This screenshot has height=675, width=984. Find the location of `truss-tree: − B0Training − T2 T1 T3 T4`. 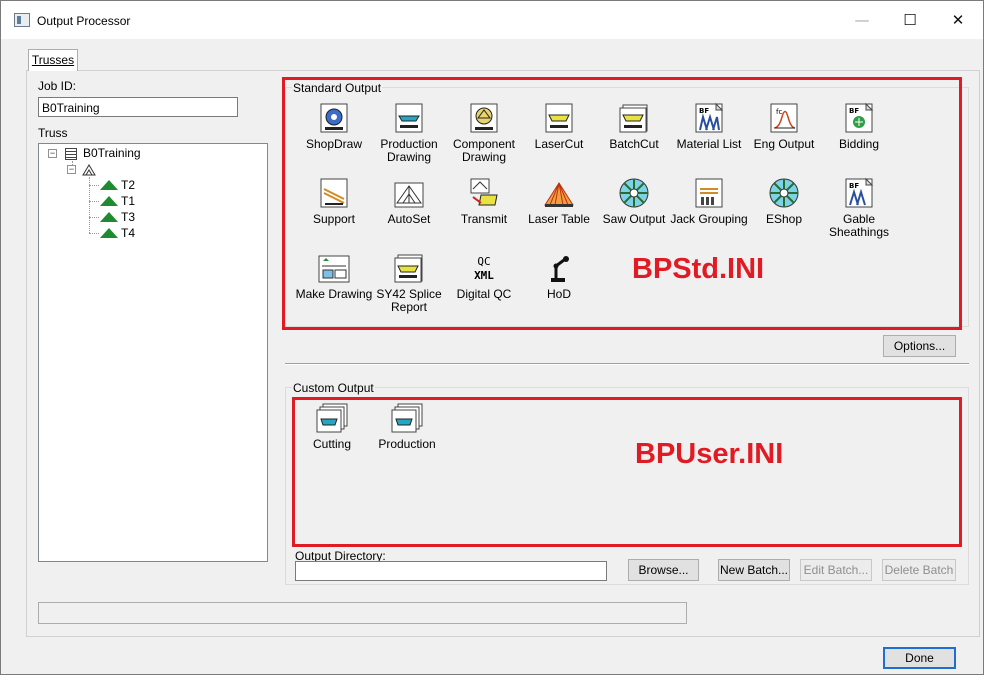

truss-tree: − B0Training − T2 T1 T3 T4 is located at coordinates (153, 352).